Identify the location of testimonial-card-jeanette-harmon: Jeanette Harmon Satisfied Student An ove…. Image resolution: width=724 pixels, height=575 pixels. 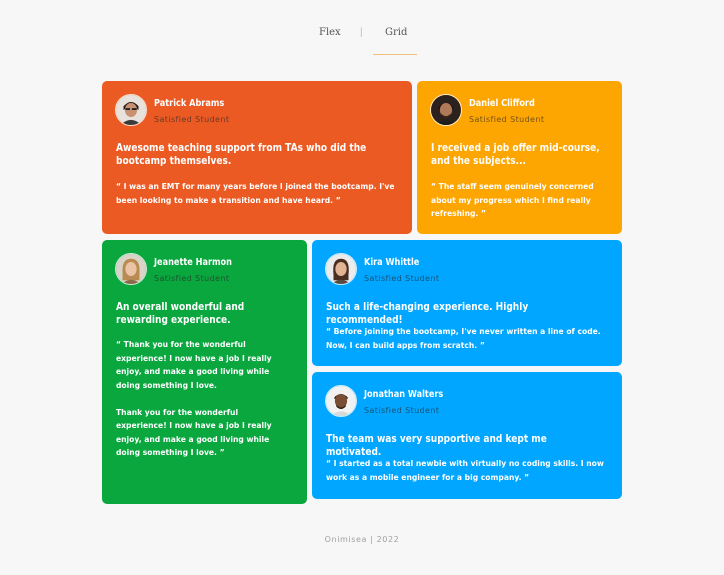
(204, 372).